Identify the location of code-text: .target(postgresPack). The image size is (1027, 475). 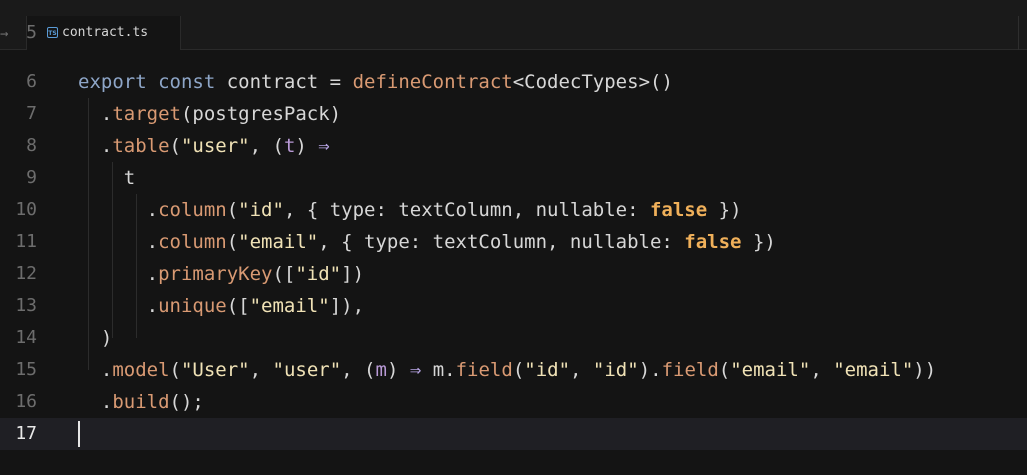
(209, 114).